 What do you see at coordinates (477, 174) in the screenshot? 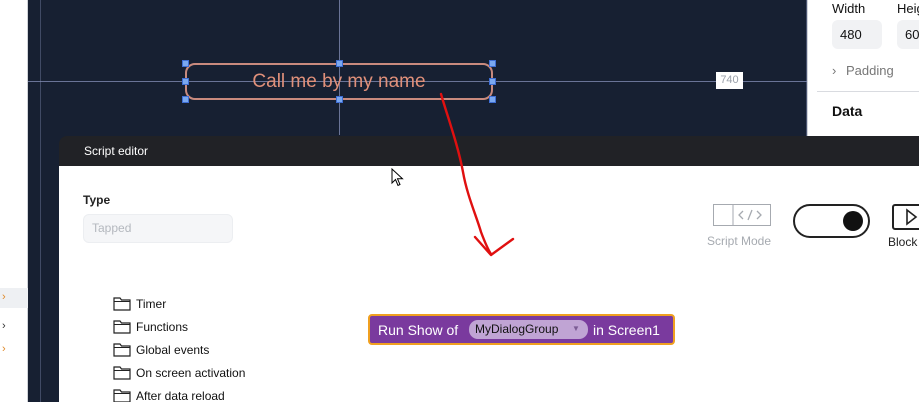
I see `annotation-arrow` at bounding box center [477, 174].